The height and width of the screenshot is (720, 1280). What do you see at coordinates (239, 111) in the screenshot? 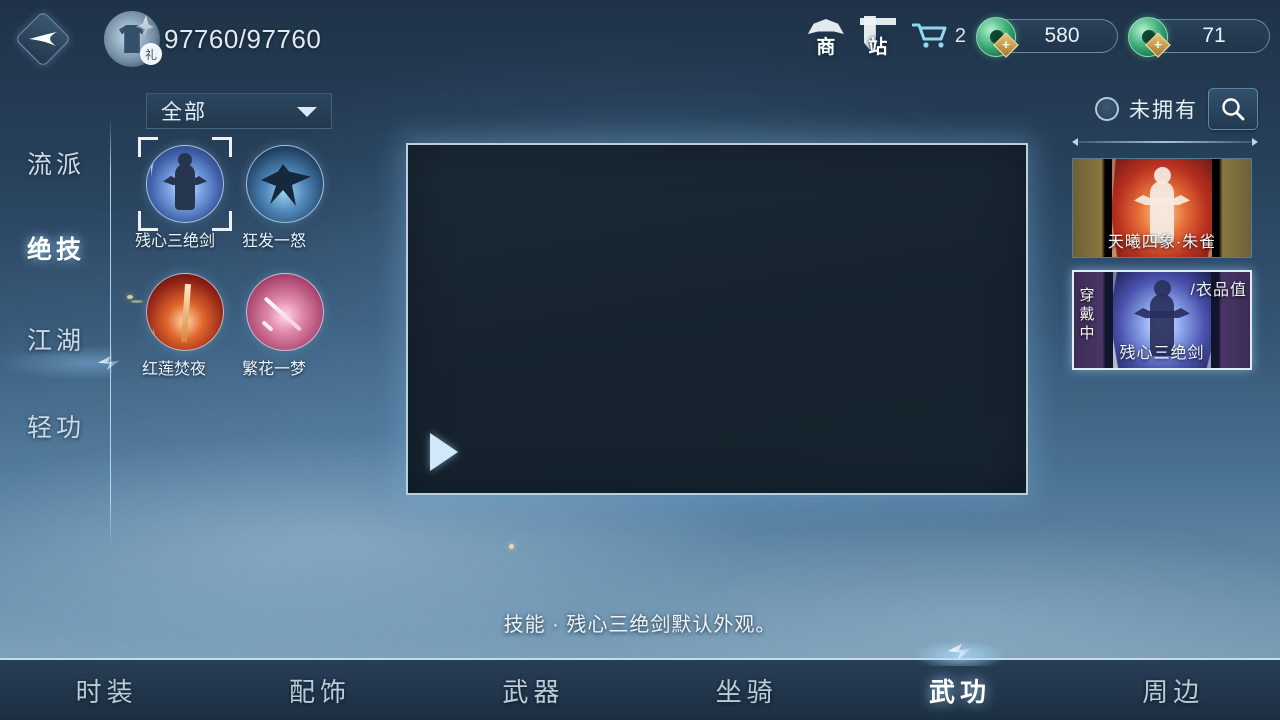
I see `category-filter-dropdown: 全部` at bounding box center [239, 111].